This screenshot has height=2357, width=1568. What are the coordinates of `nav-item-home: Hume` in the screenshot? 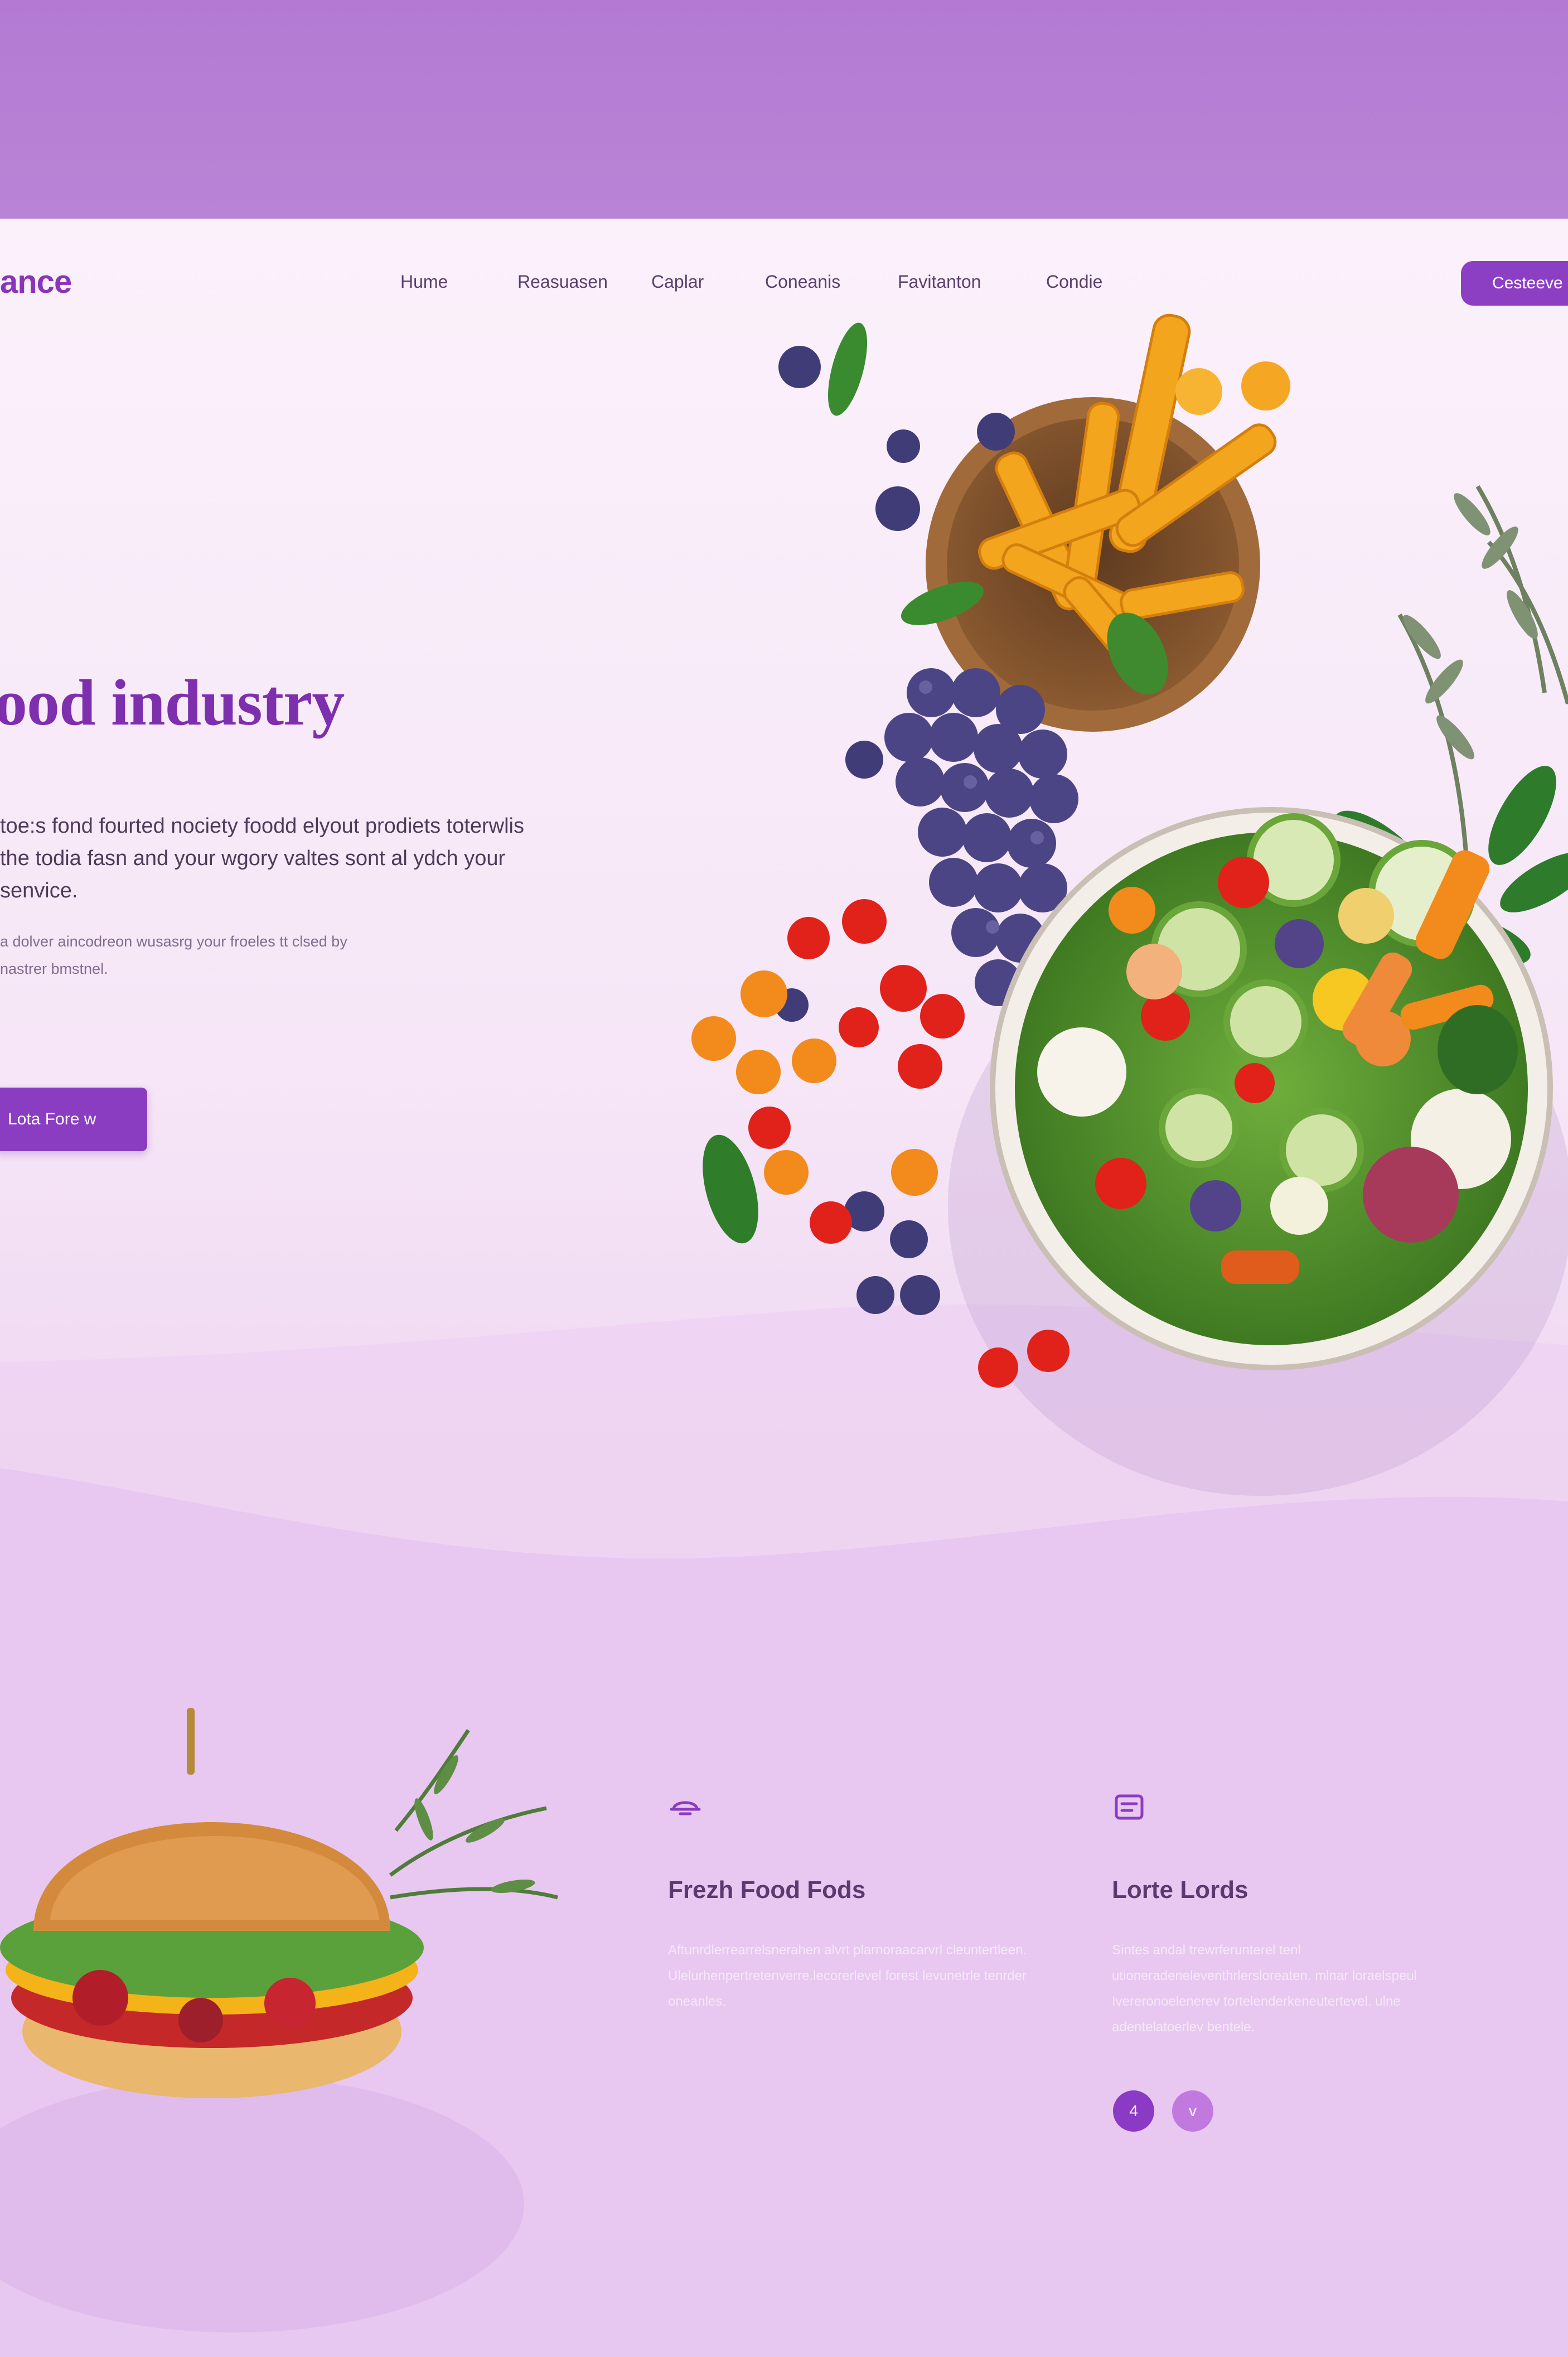 It's located at (424, 282).